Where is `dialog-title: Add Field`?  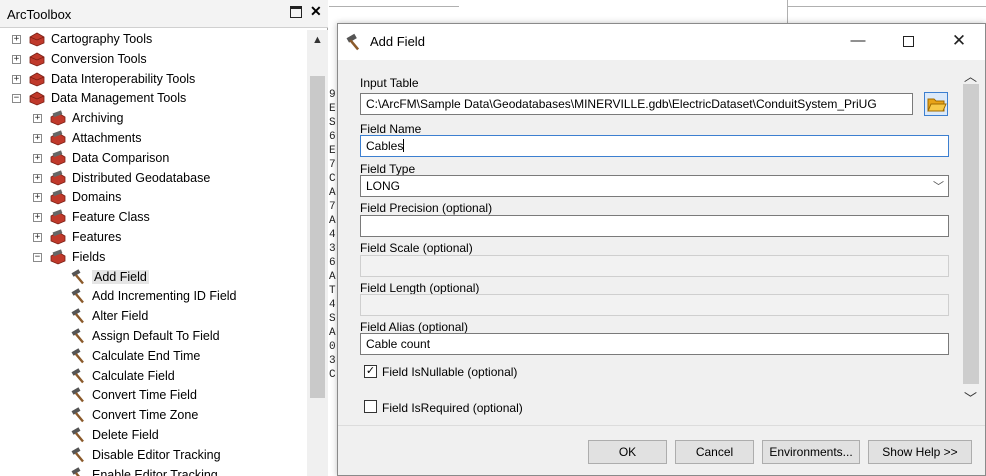
dialog-title: Add Field is located at coordinates (397, 41).